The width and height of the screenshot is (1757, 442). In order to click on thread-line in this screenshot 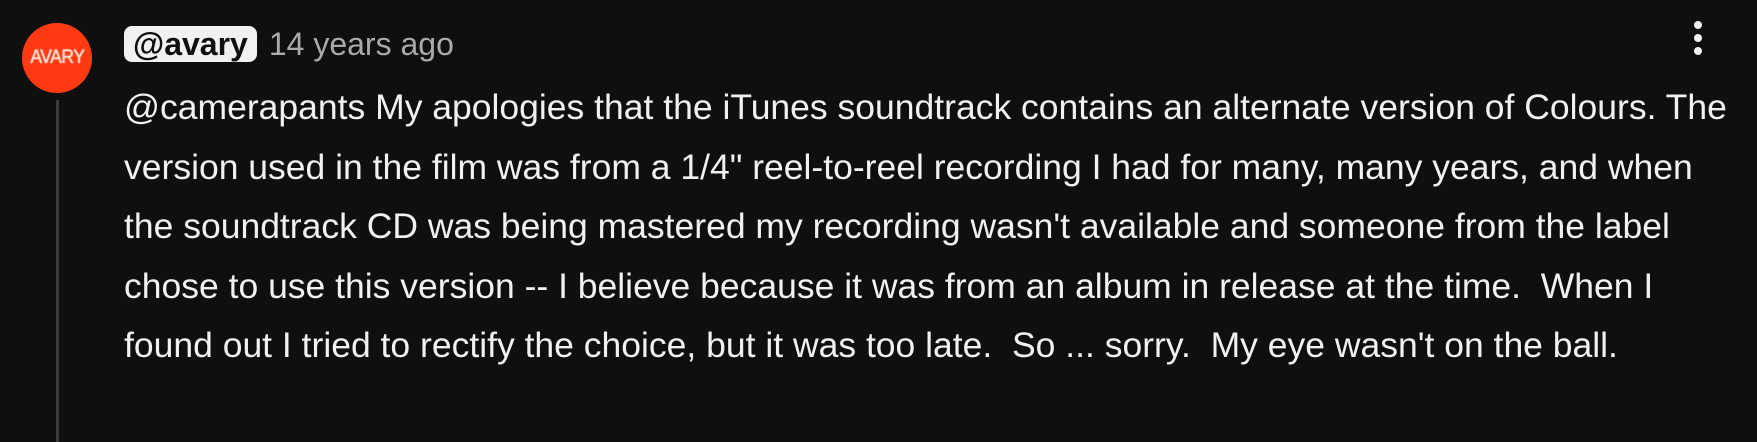, I will do `click(57, 271)`.